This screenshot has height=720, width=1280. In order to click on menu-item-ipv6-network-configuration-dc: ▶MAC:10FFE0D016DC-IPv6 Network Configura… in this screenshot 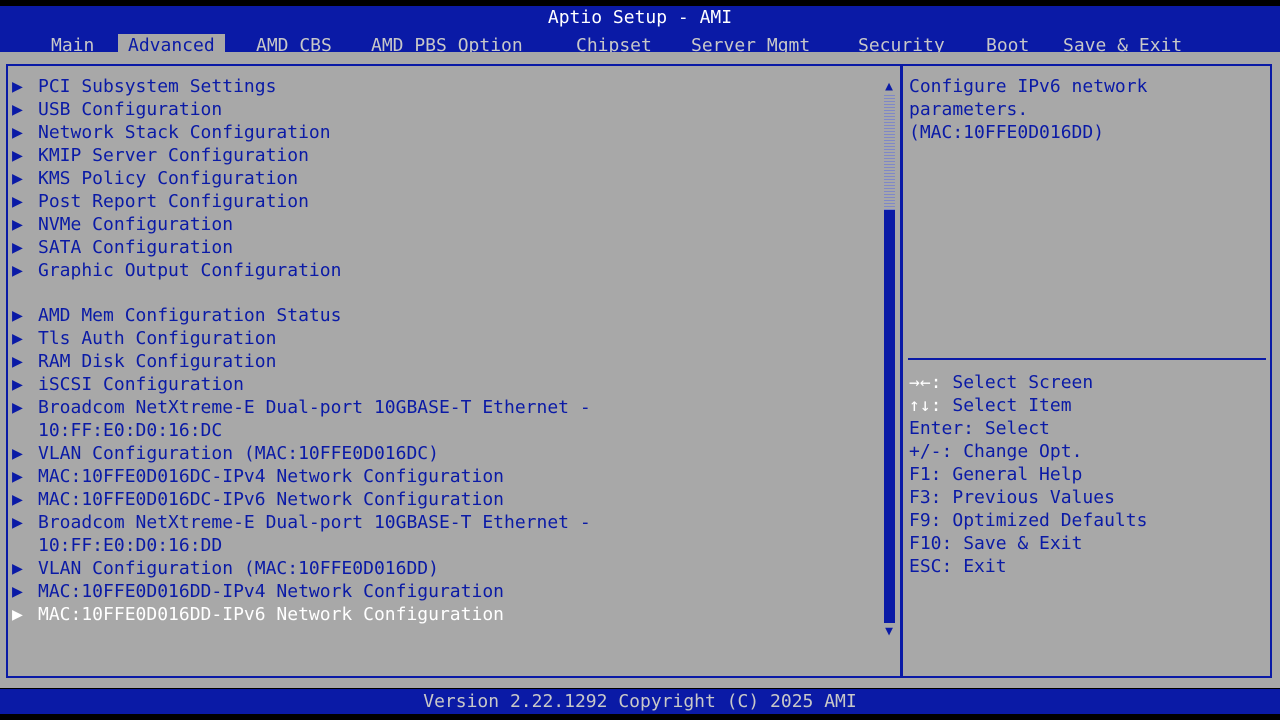, I will do `click(258, 499)`.